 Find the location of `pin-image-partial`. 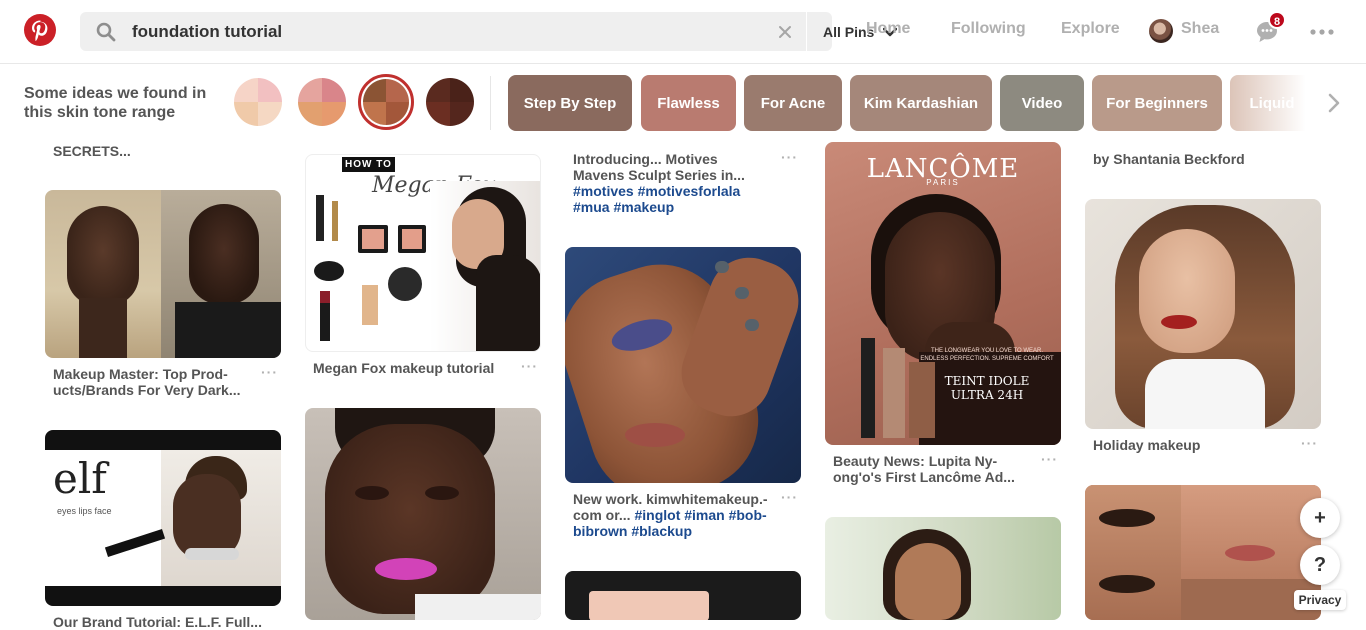

pin-image-partial is located at coordinates (683, 595).